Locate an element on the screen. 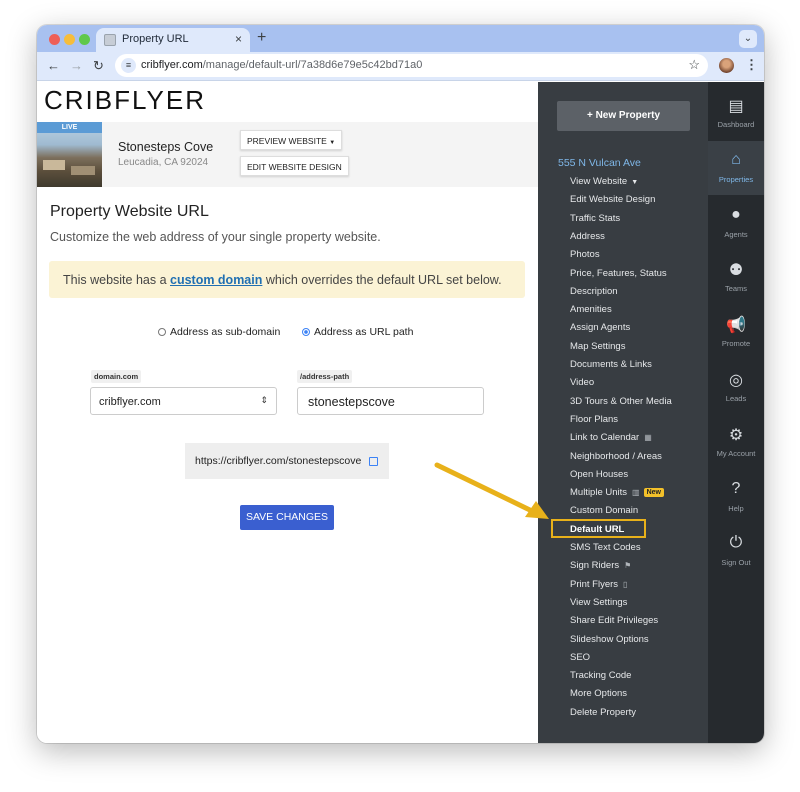 The height and width of the screenshot is (792, 800). sidebar-item: Neighborhood / Areas is located at coordinates (616, 460).